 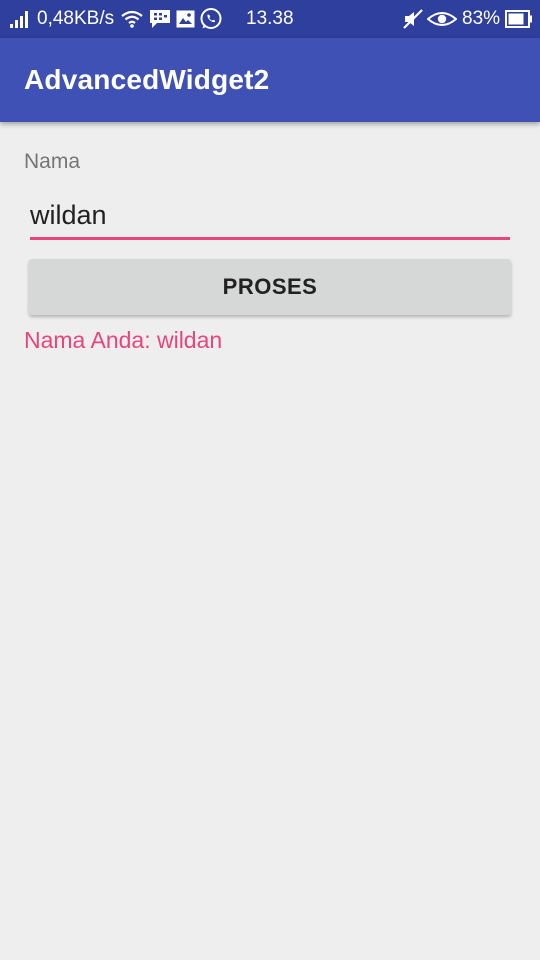 I want to click on mute-icon, so click(x=413, y=19).